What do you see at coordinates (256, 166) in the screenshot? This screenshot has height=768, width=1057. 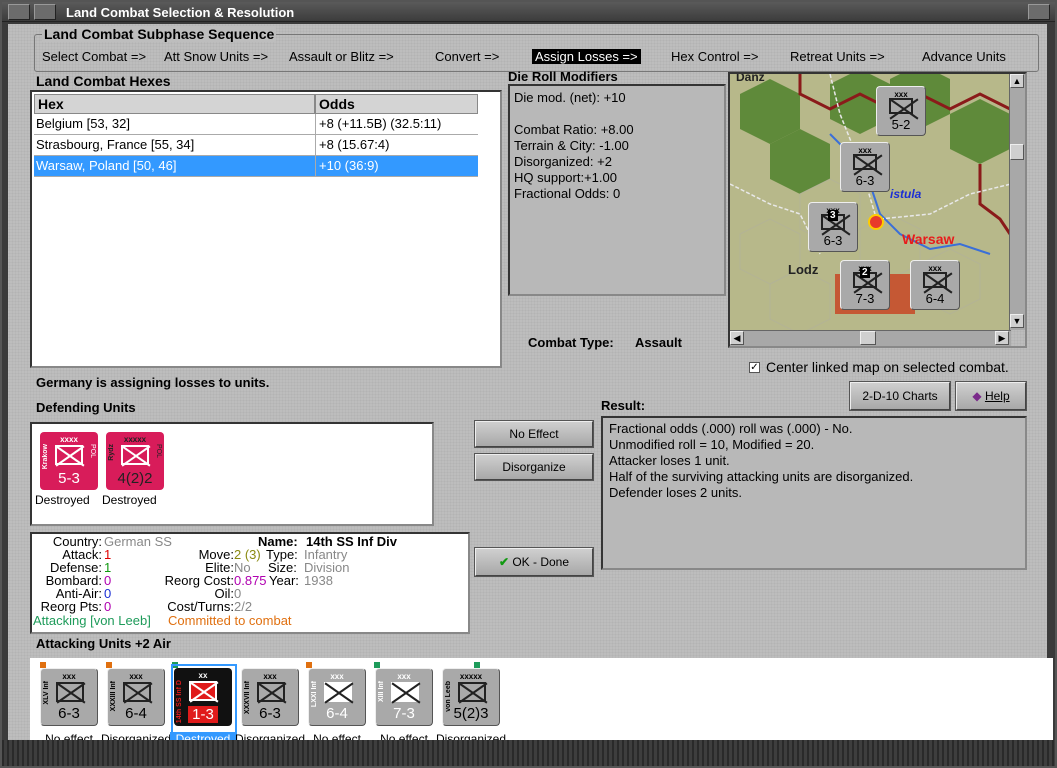 I see `table-row-selected: Warsaw, Poland [50, 46] +10 (36:9)` at bounding box center [256, 166].